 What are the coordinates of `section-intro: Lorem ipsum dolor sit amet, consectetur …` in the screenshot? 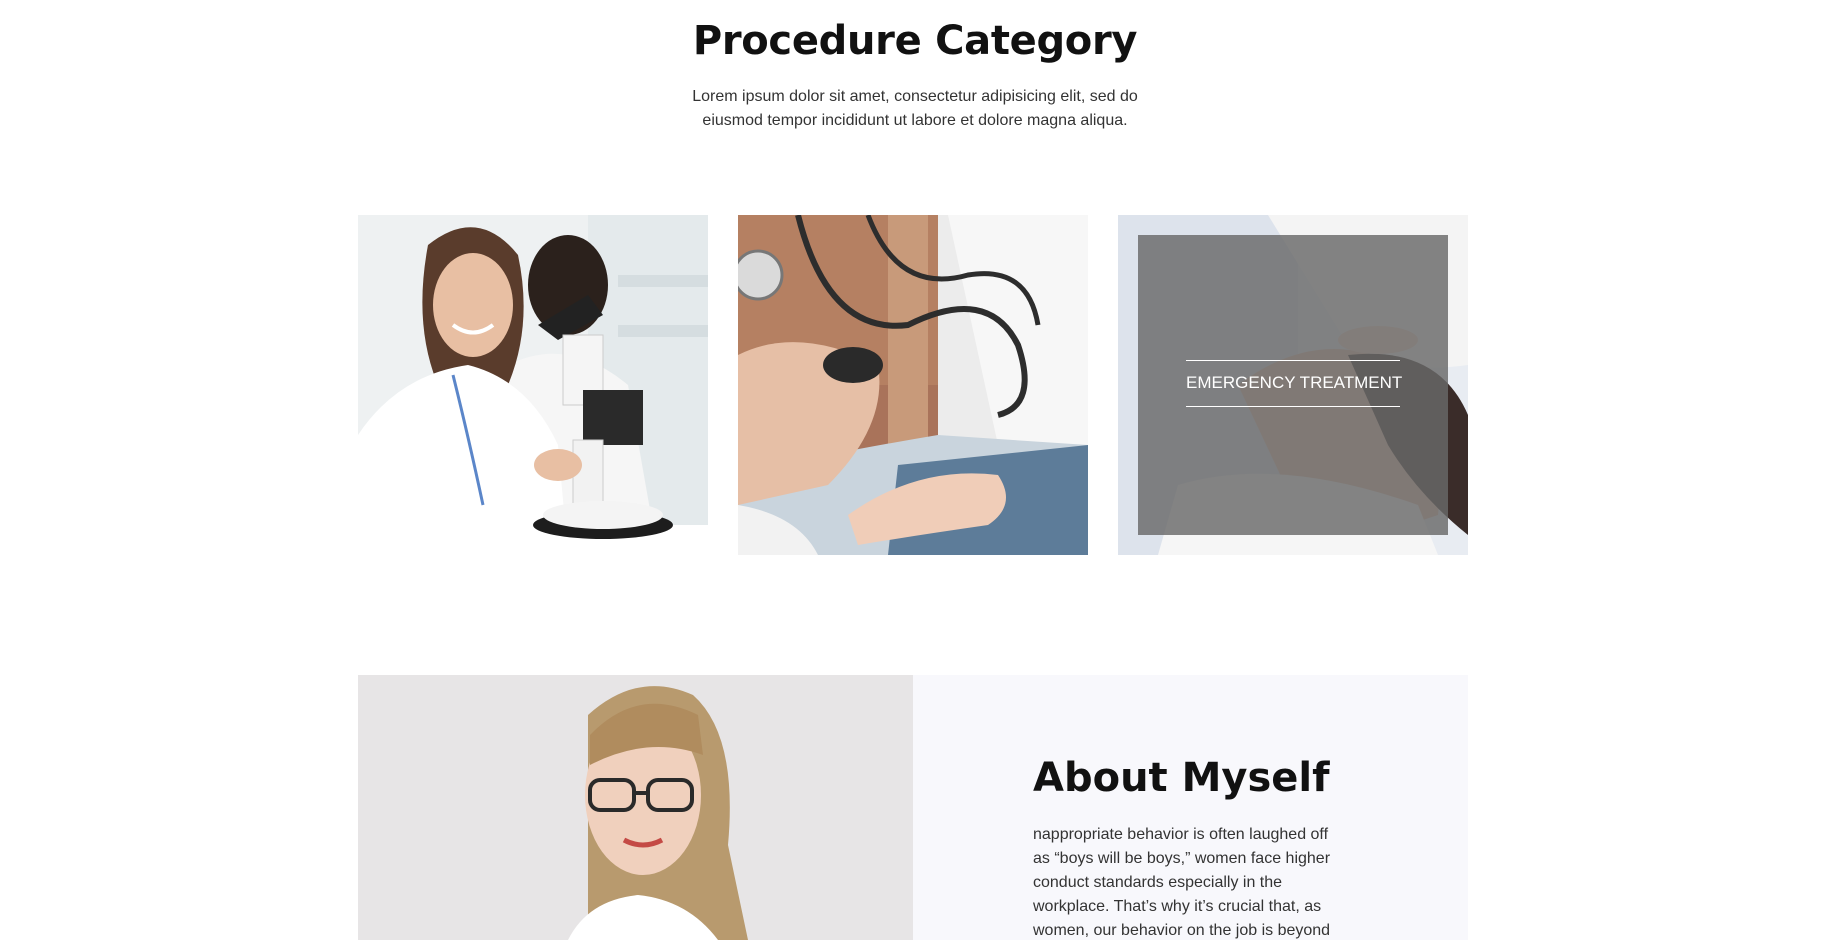 It's located at (915, 108).